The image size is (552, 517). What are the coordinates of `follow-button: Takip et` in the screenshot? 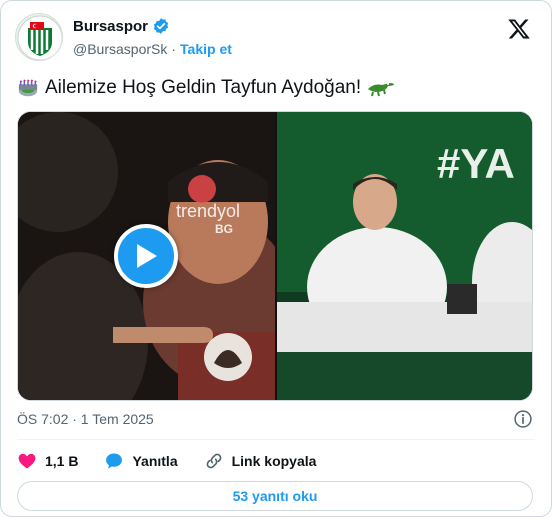 It's located at (206, 49).